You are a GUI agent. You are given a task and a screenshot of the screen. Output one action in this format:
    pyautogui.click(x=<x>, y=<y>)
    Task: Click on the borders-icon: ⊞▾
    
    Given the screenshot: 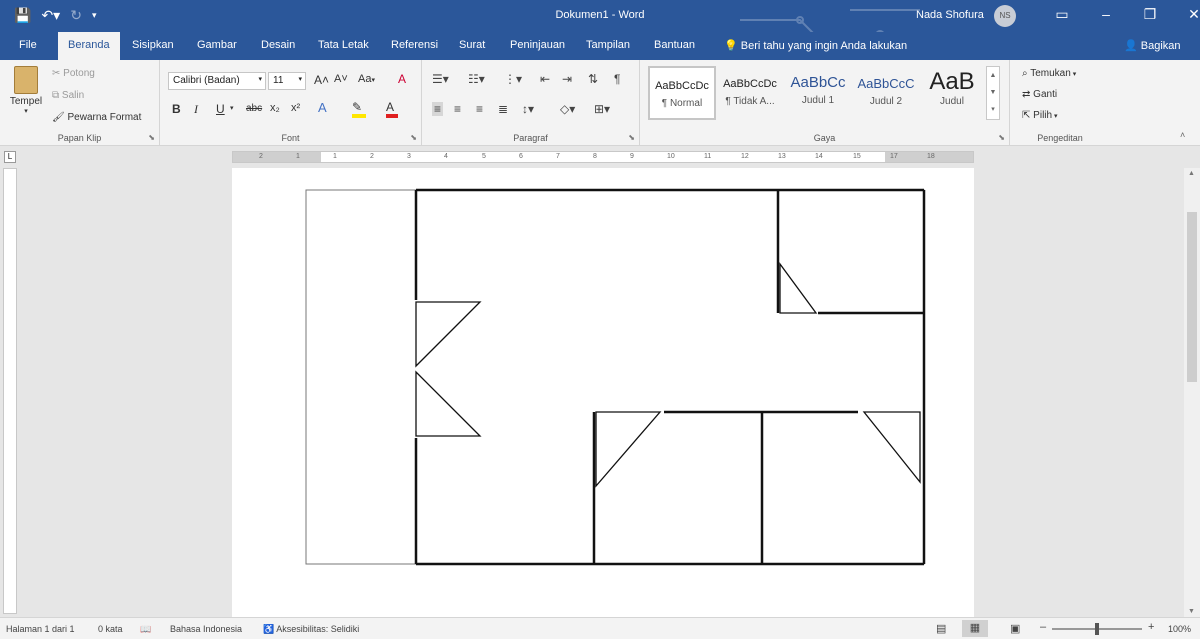 What is the action you would take?
    pyautogui.click(x=602, y=109)
    